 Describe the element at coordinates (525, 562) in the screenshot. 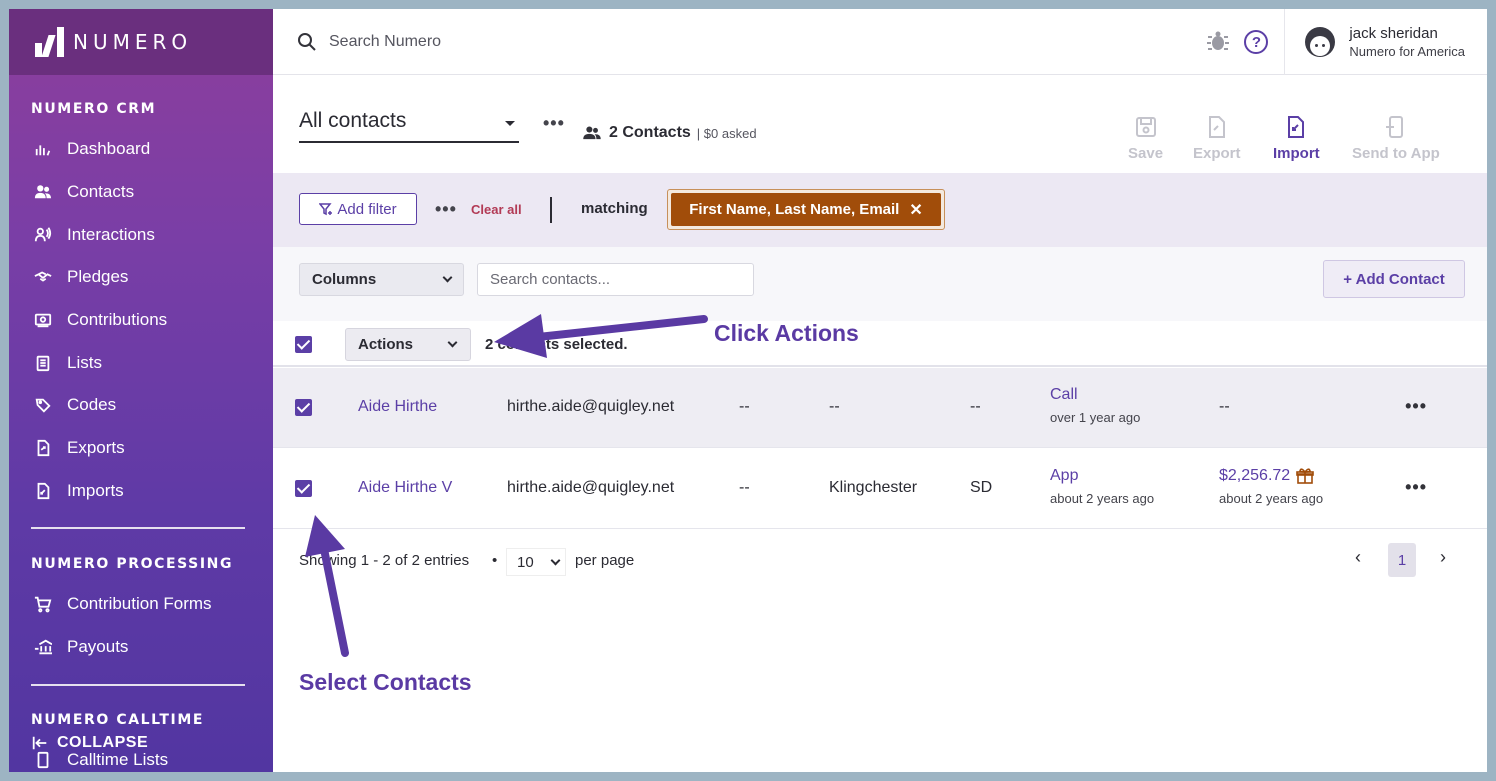

I see `per-page-value: 10` at that location.